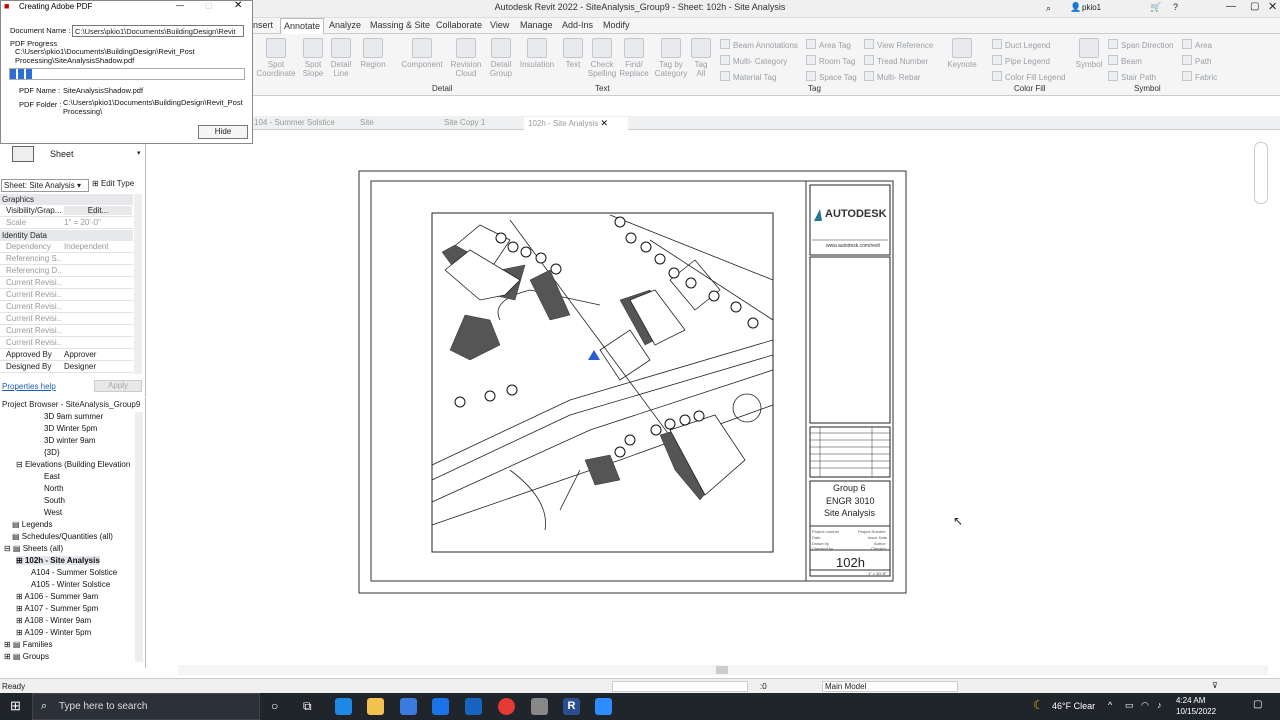 Image resolution: width=1280 pixels, height=720 pixels. What do you see at coordinates (58, 560) in the screenshot?
I see `browser-item-selected: ⊞ 102h - Site Analysis` at bounding box center [58, 560].